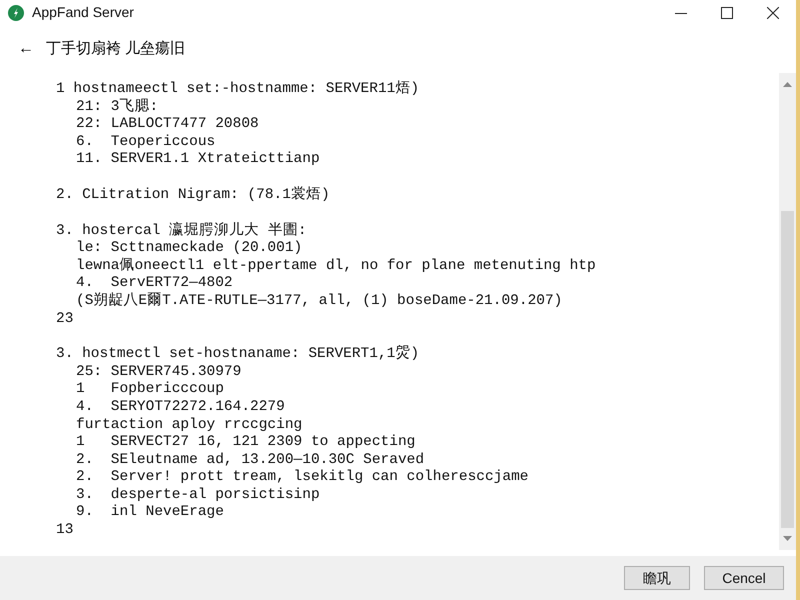  What do you see at coordinates (182, 231) in the screenshot?
I see `code-line: 3. hostercal 瀛堀腭泖儿大 半圕:` at bounding box center [182, 231].